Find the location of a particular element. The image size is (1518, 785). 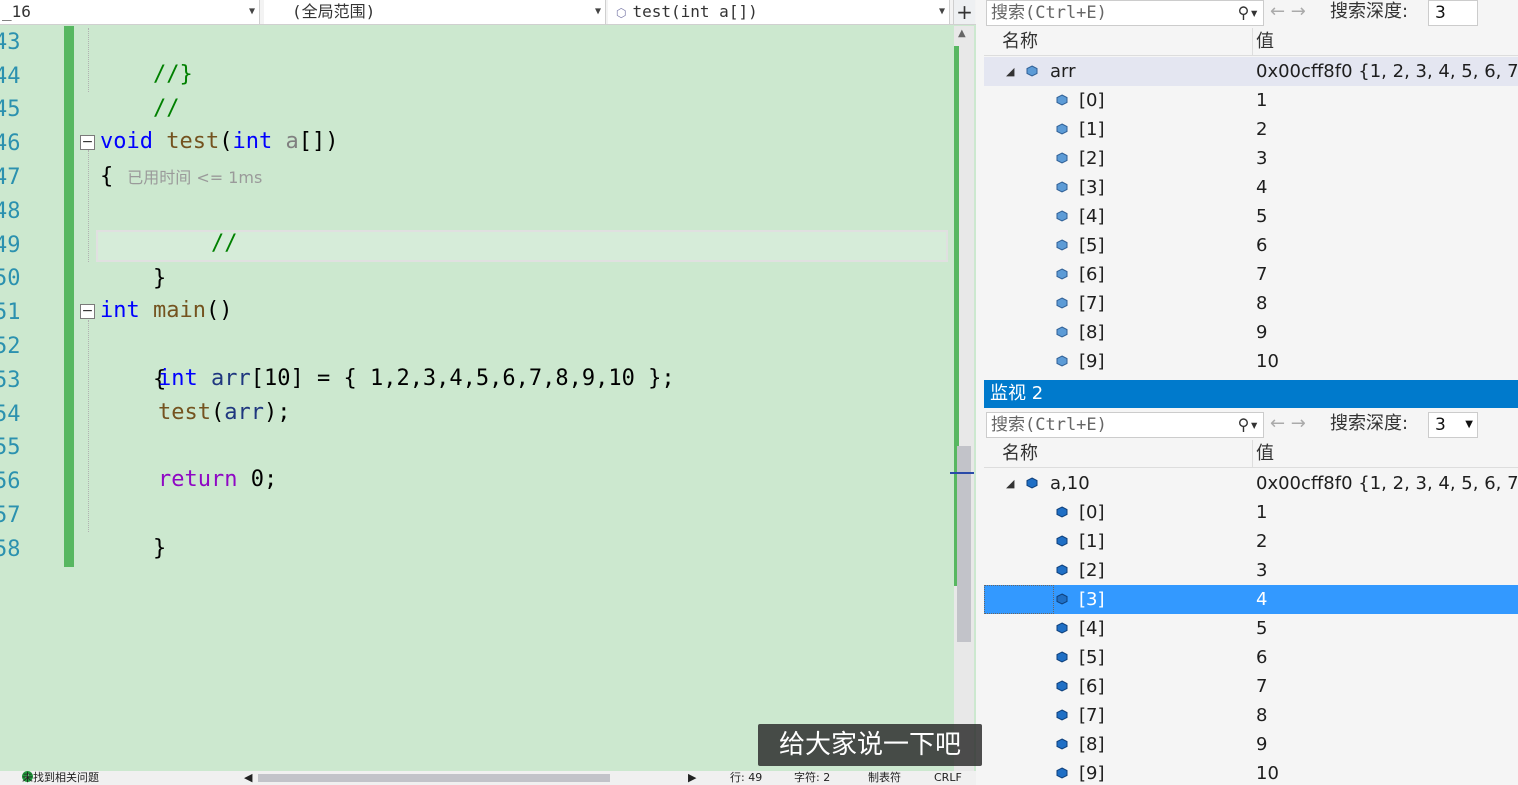

split-editor-button: + is located at coordinates (964, 12).